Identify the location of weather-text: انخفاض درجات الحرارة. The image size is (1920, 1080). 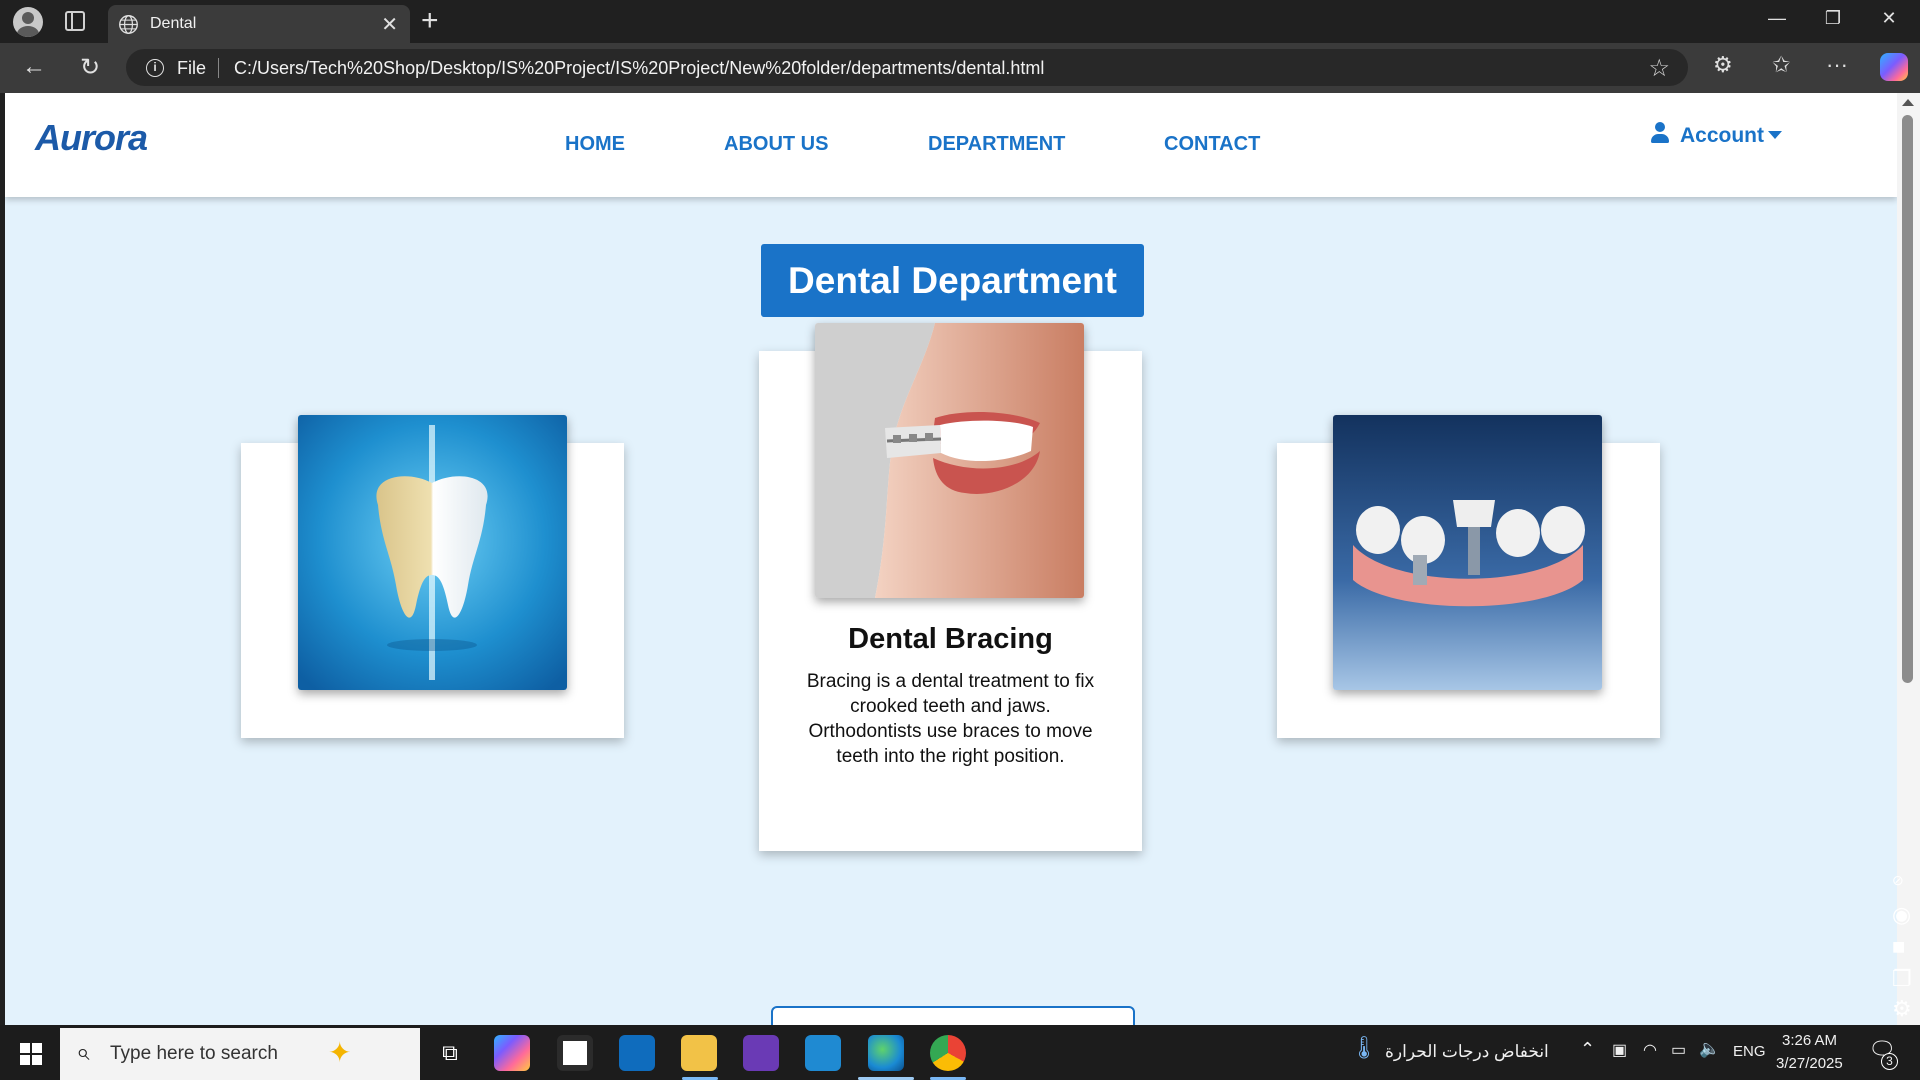
(1467, 1052).